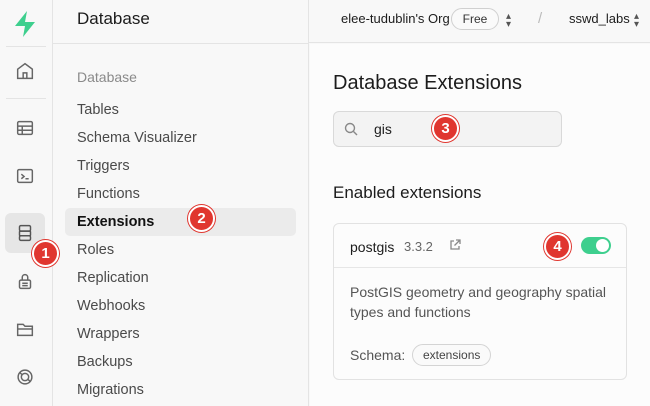  Describe the element at coordinates (395, 18) in the screenshot. I see `org-switcher: elee-tudublin's Org` at that location.